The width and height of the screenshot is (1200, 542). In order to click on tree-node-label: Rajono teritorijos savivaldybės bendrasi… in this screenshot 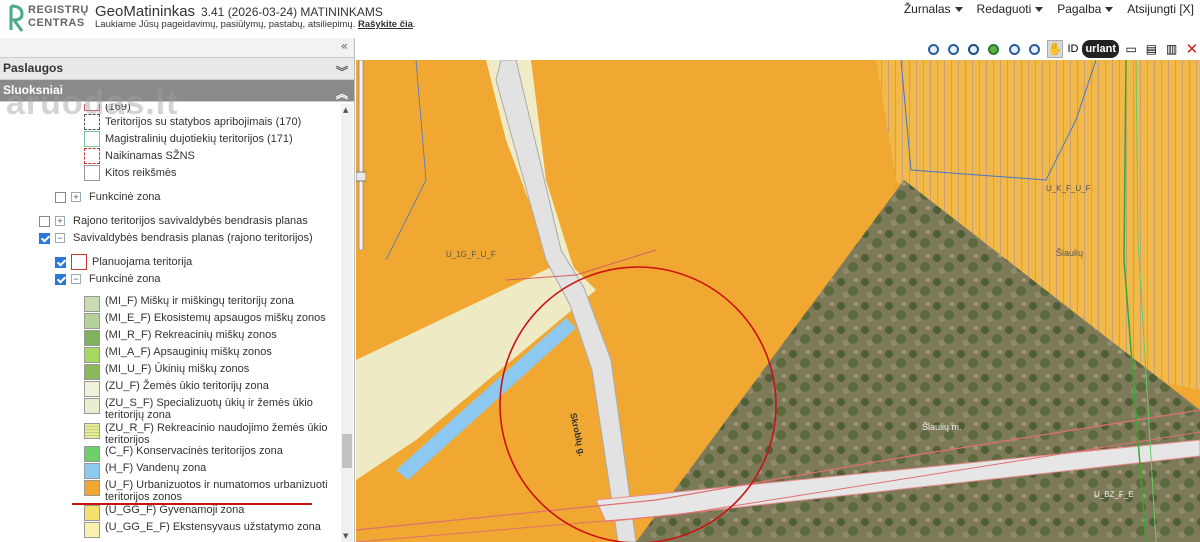, I will do `click(190, 221)`.